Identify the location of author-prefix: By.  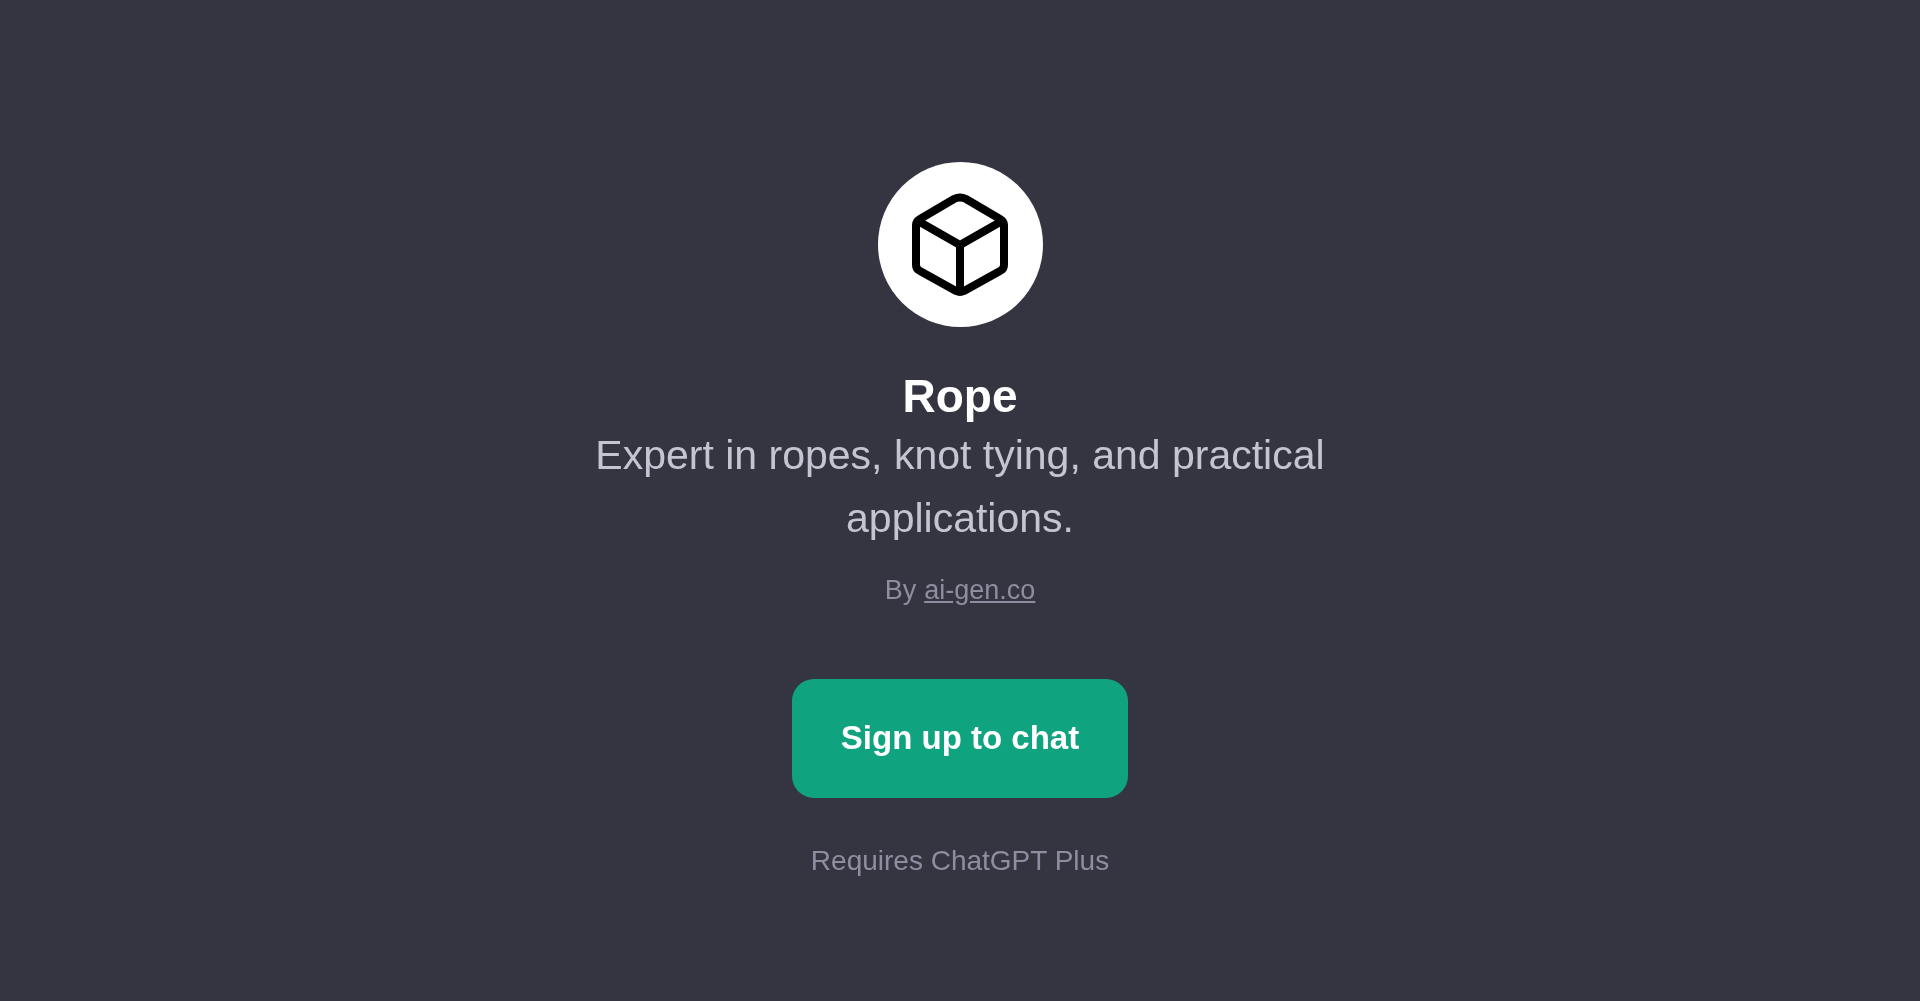
(900, 591).